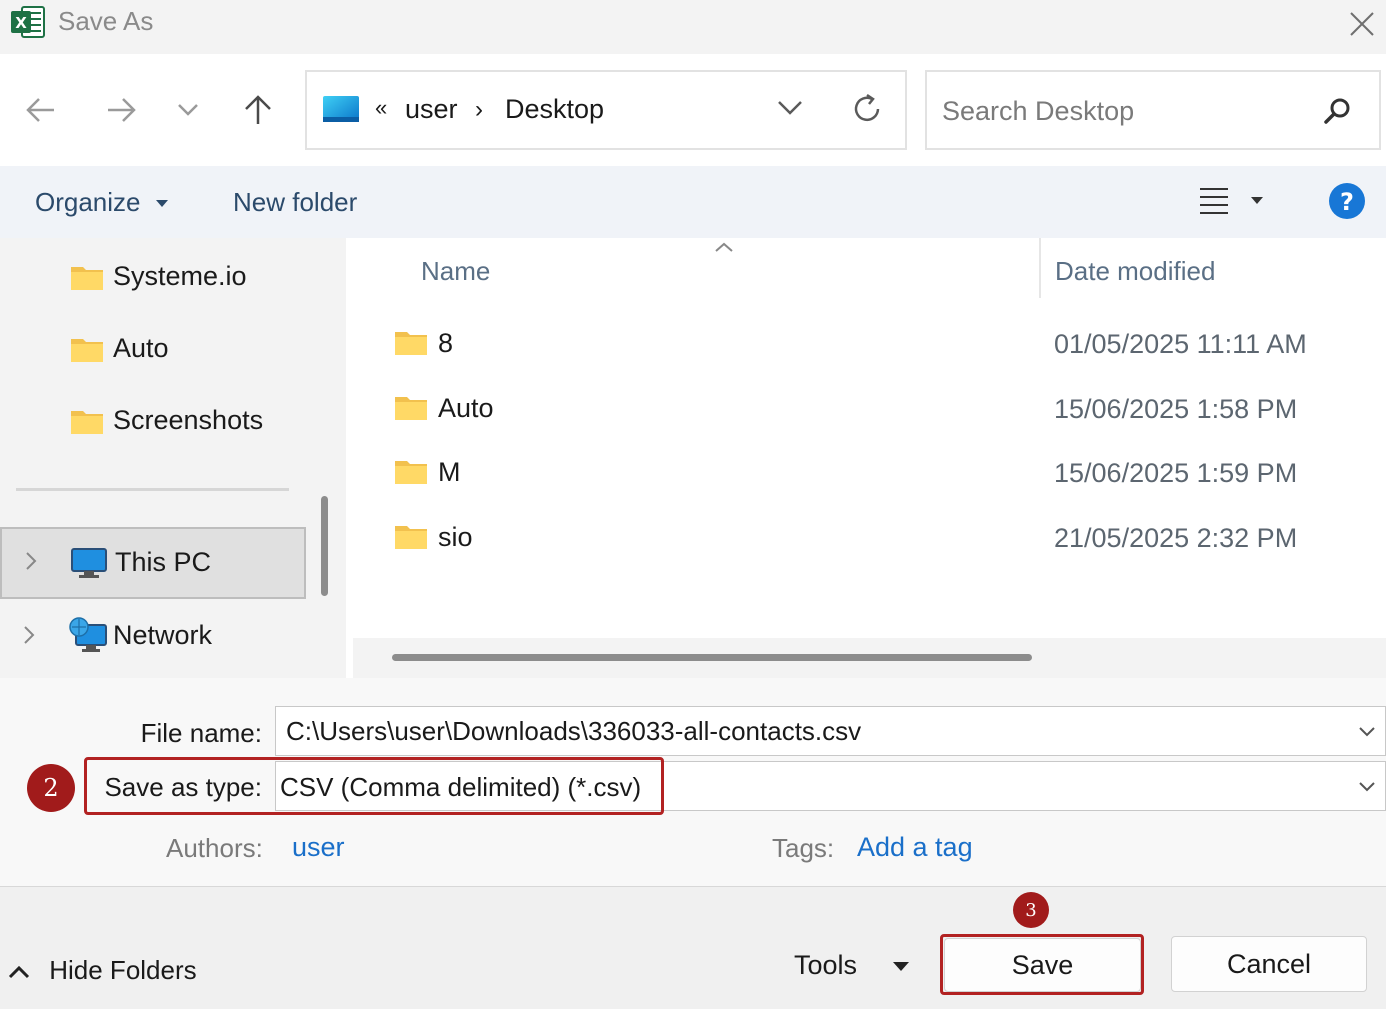 The width and height of the screenshot is (1386, 1009). What do you see at coordinates (214, 848) in the screenshot?
I see `authors-label: Authors:` at bounding box center [214, 848].